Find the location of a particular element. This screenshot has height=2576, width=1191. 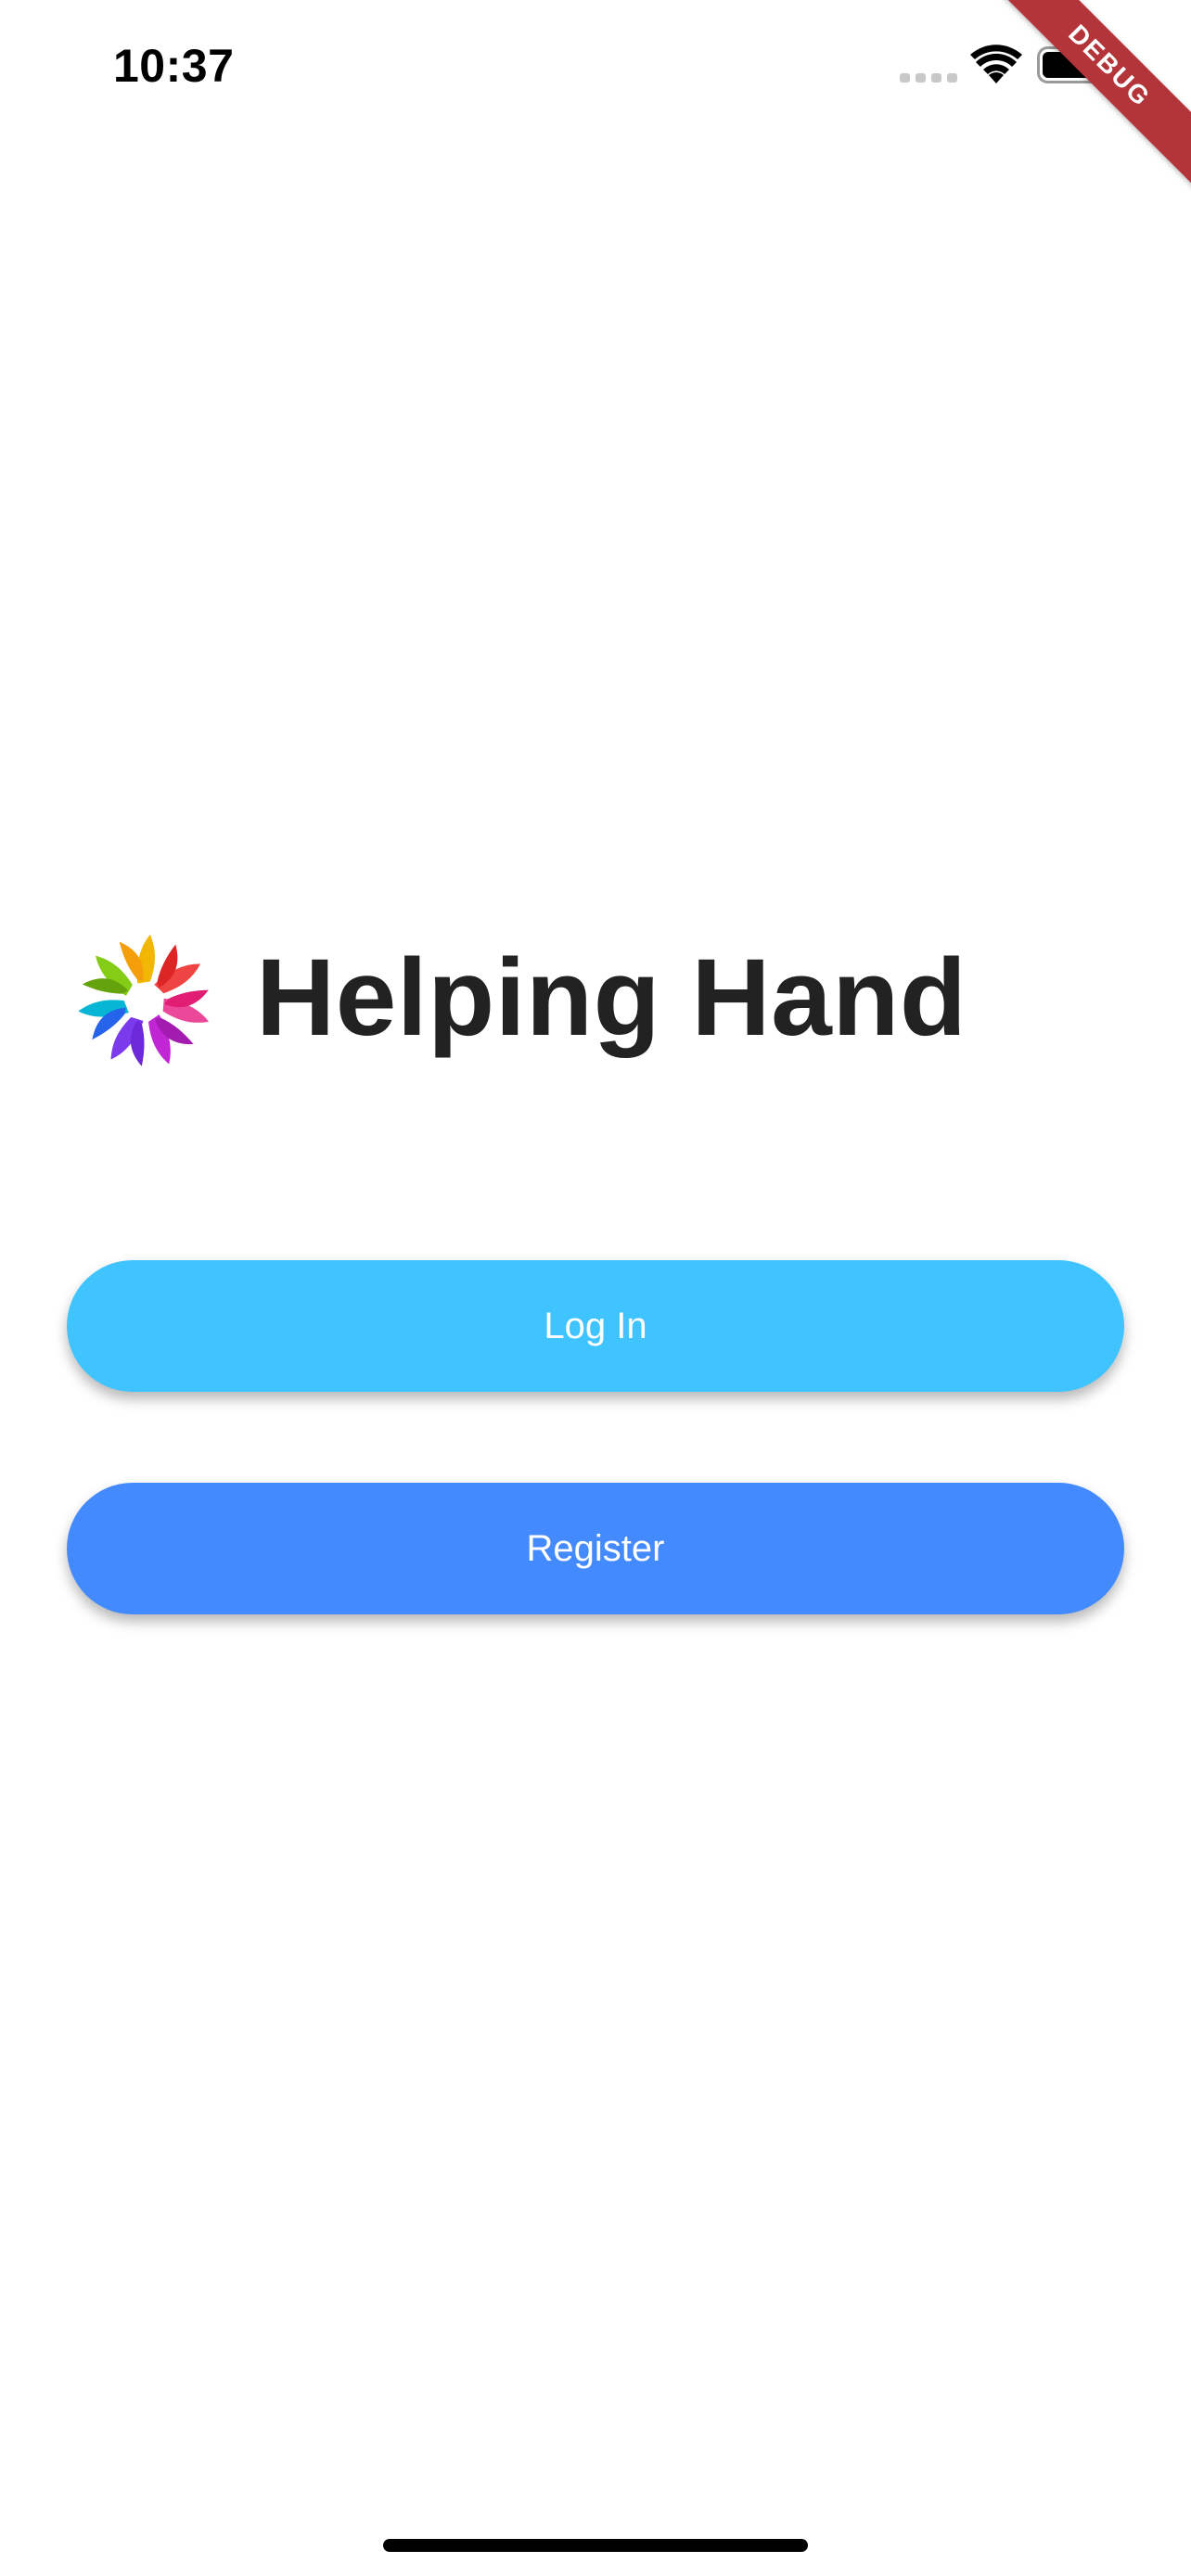

brand-header: Helping Hand is located at coordinates (597, 998).